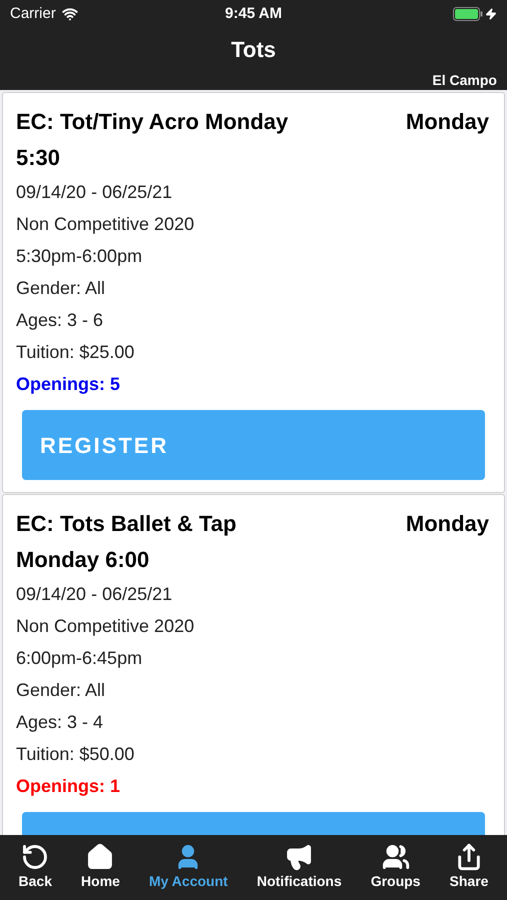  What do you see at coordinates (60, 320) in the screenshot?
I see `class-detail: Ages: 3 - 6` at bounding box center [60, 320].